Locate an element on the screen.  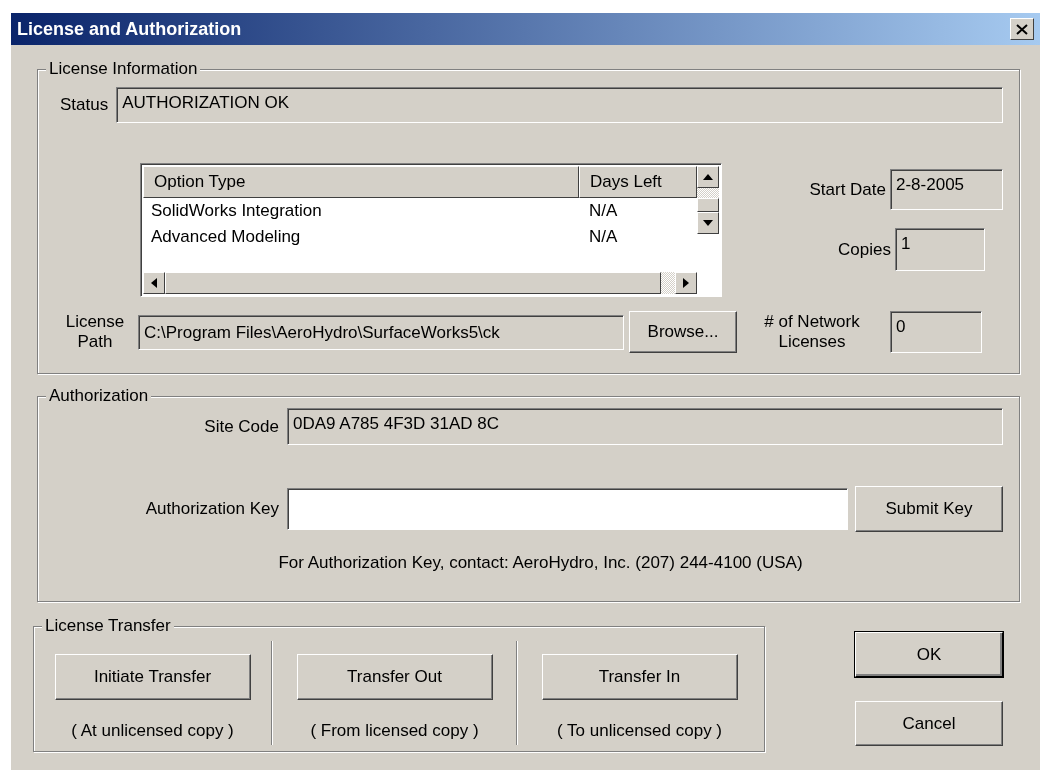
copies-field: 1 is located at coordinates (940, 249).